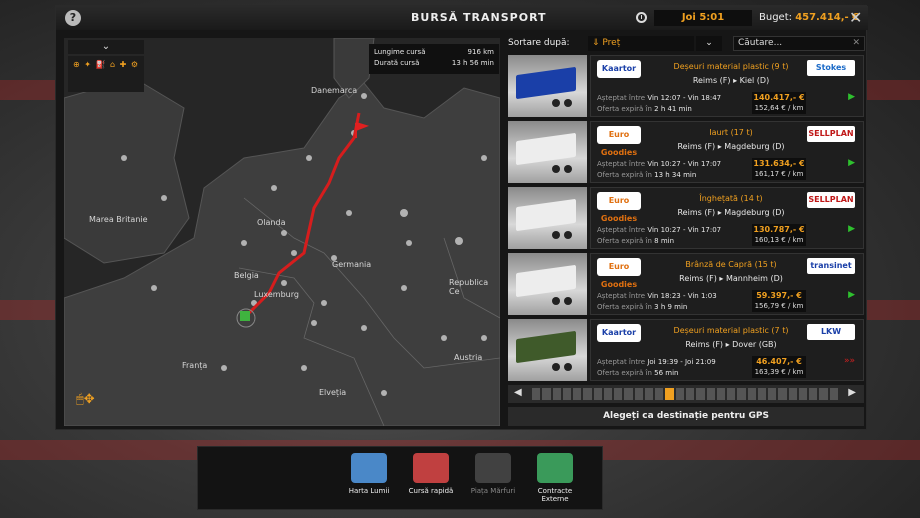 This screenshot has width=920, height=518. I want to click on map-label-belgia: Belgia, so click(246, 275).